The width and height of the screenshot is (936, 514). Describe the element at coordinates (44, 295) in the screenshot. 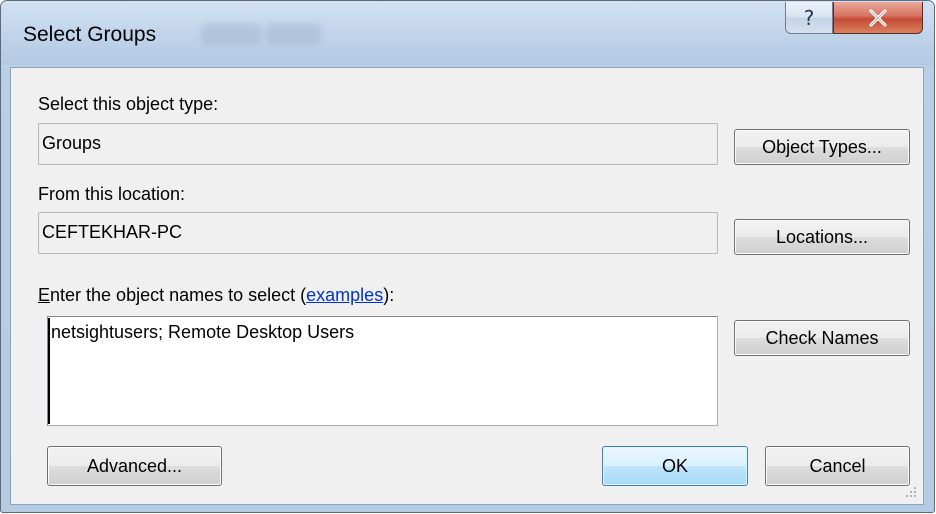

I see `mnemonic-letter: E` at that location.